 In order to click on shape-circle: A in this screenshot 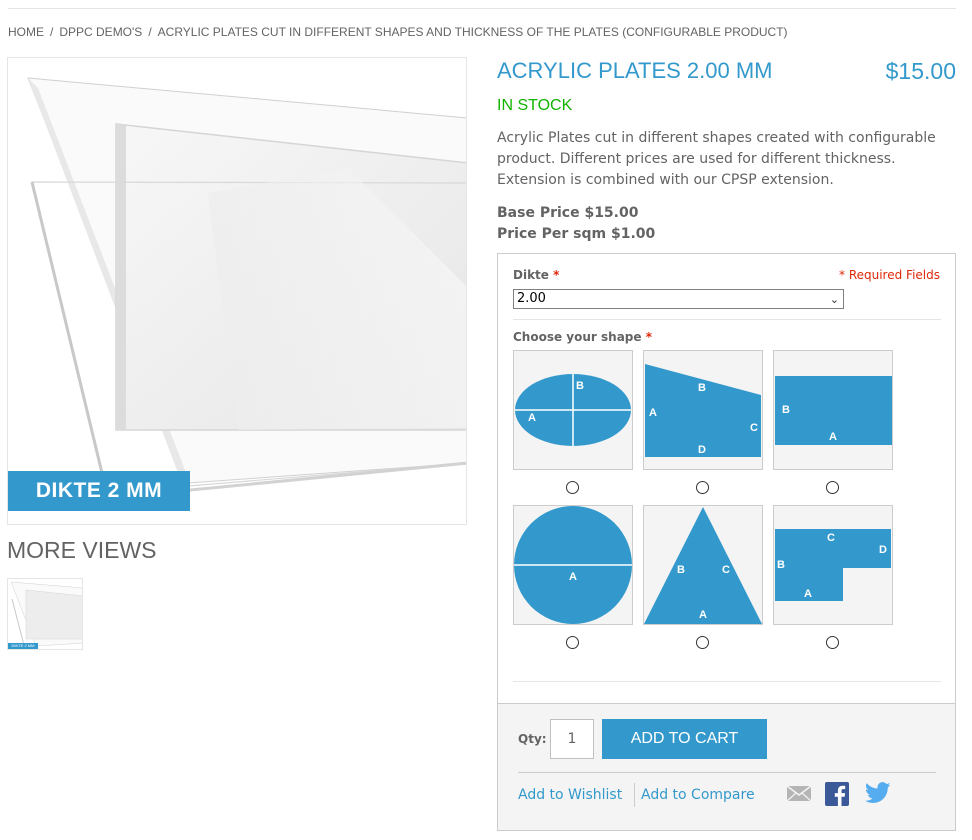, I will do `click(573, 565)`.